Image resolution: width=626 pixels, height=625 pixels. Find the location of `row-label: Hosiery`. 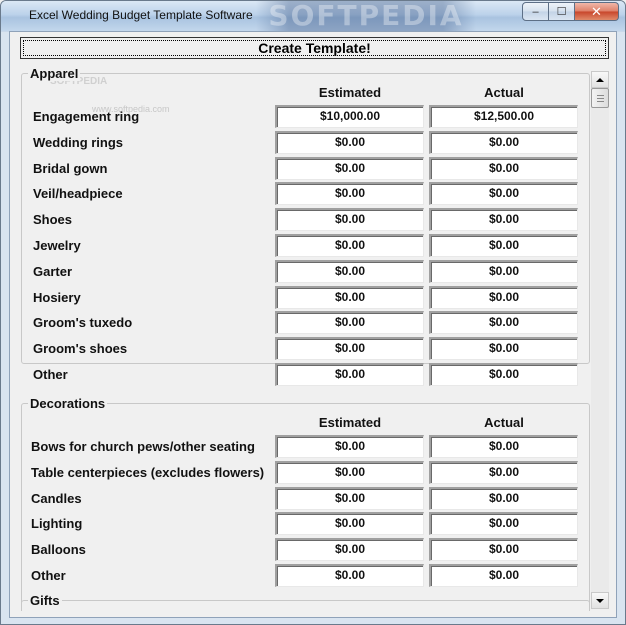

row-label: Hosiery is located at coordinates (57, 297).